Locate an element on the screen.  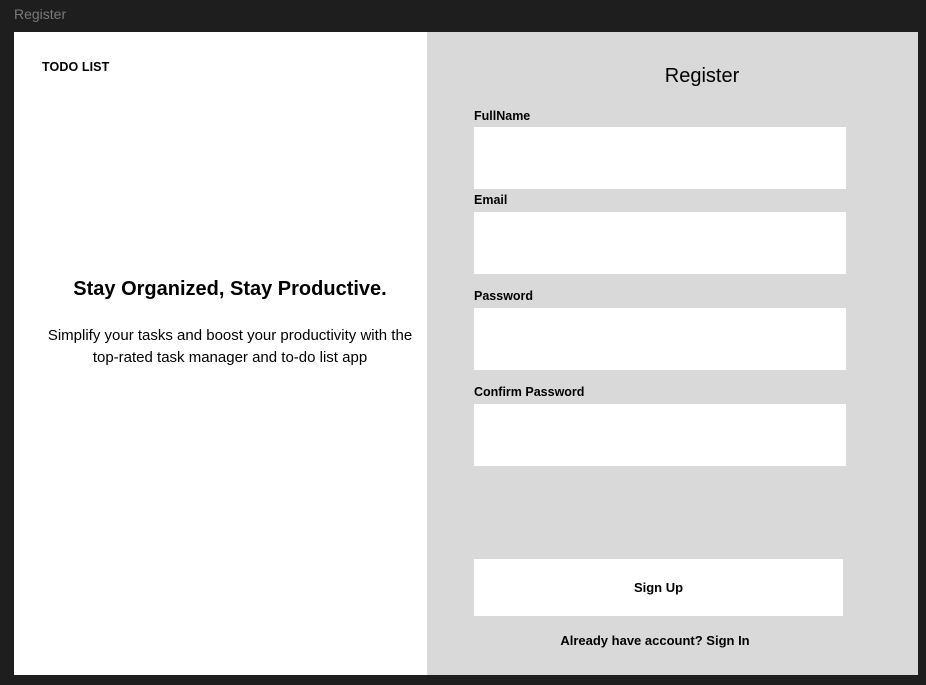
confirm-password-label: Confirm Password is located at coordinates (529, 392).